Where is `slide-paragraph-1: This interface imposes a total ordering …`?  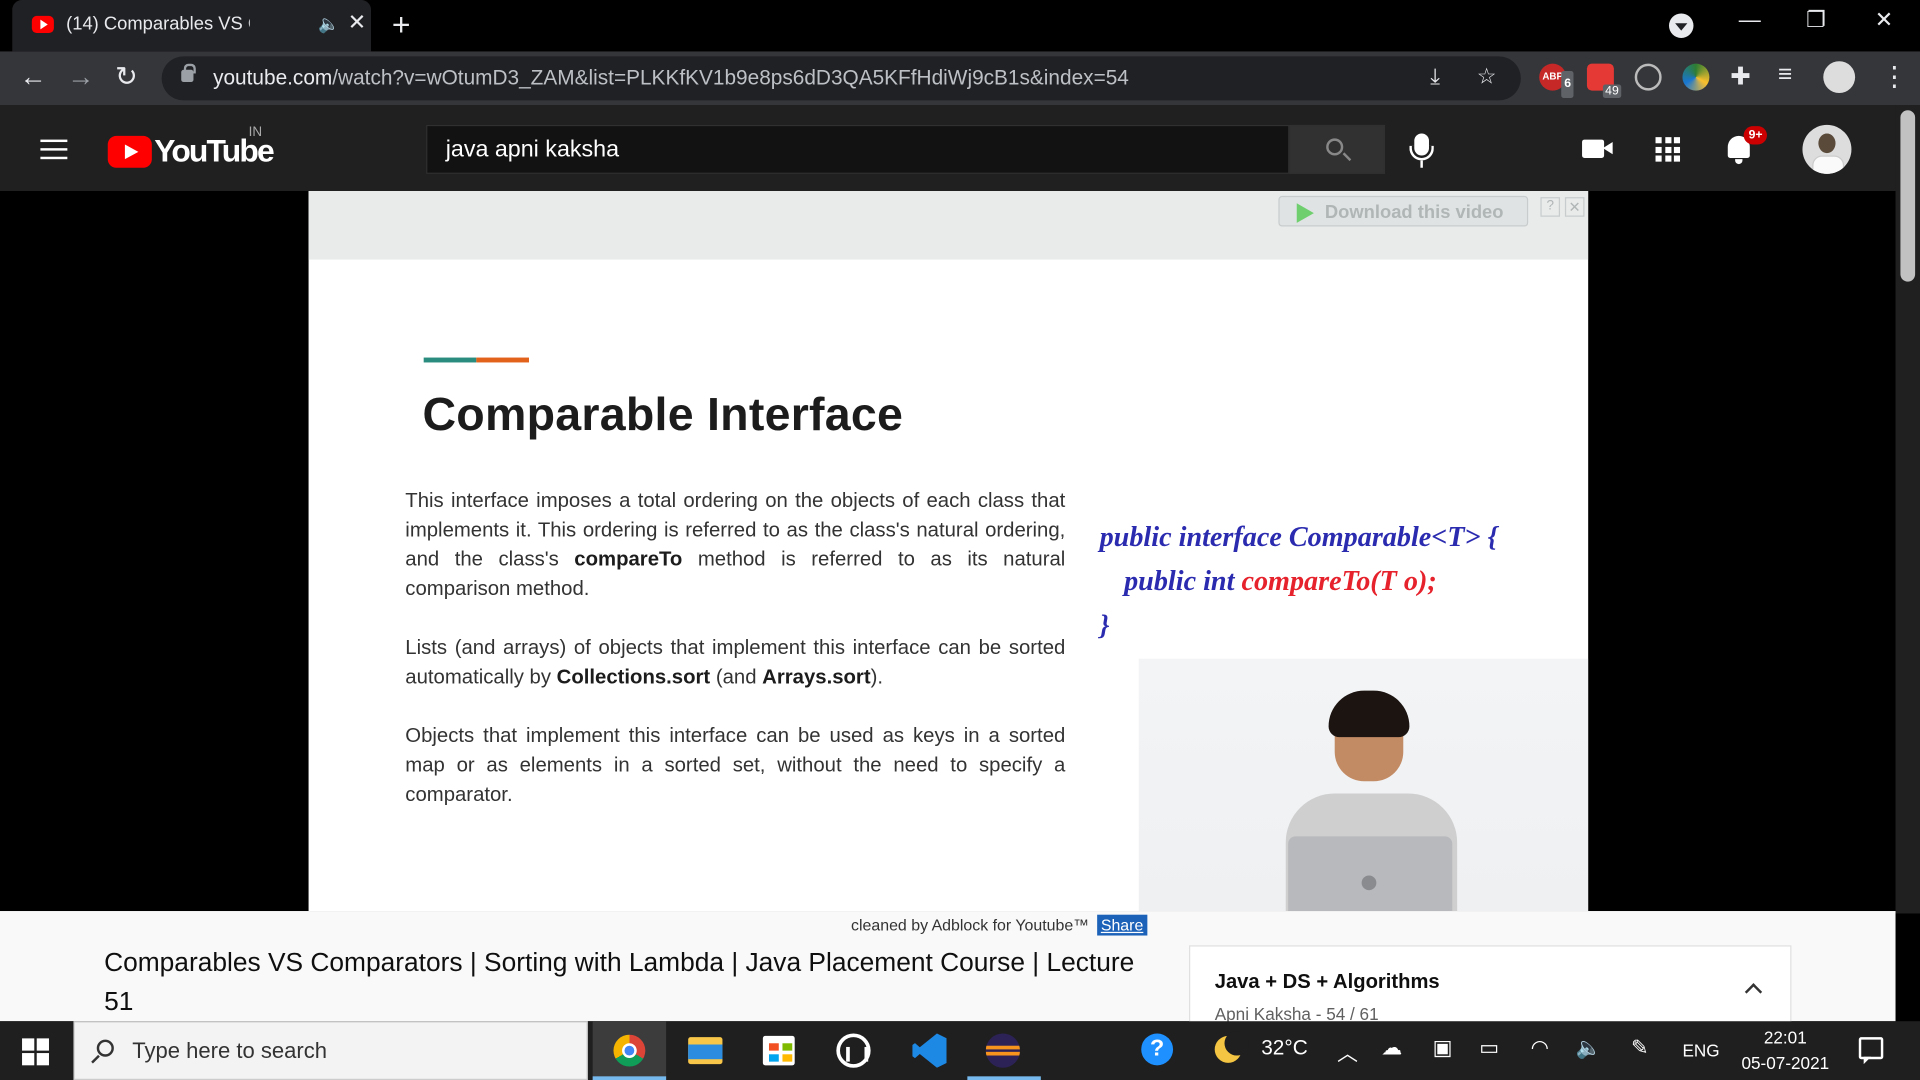 slide-paragraph-1: This interface imposes a total ordering … is located at coordinates (735, 544).